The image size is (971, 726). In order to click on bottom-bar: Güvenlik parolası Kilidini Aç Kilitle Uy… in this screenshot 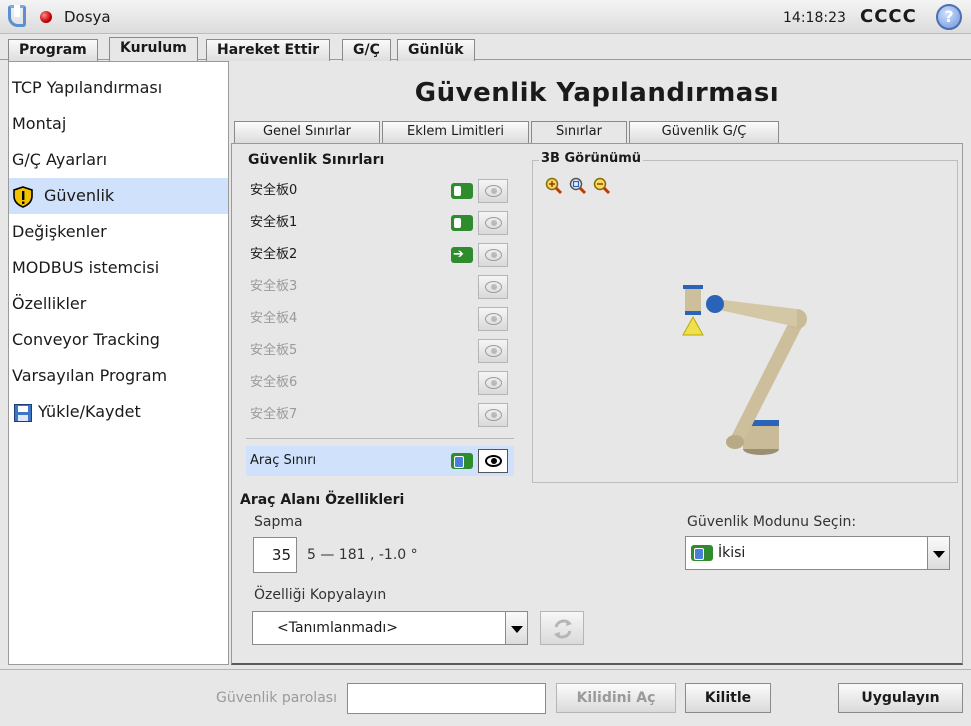, I will do `click(485, 697)`.